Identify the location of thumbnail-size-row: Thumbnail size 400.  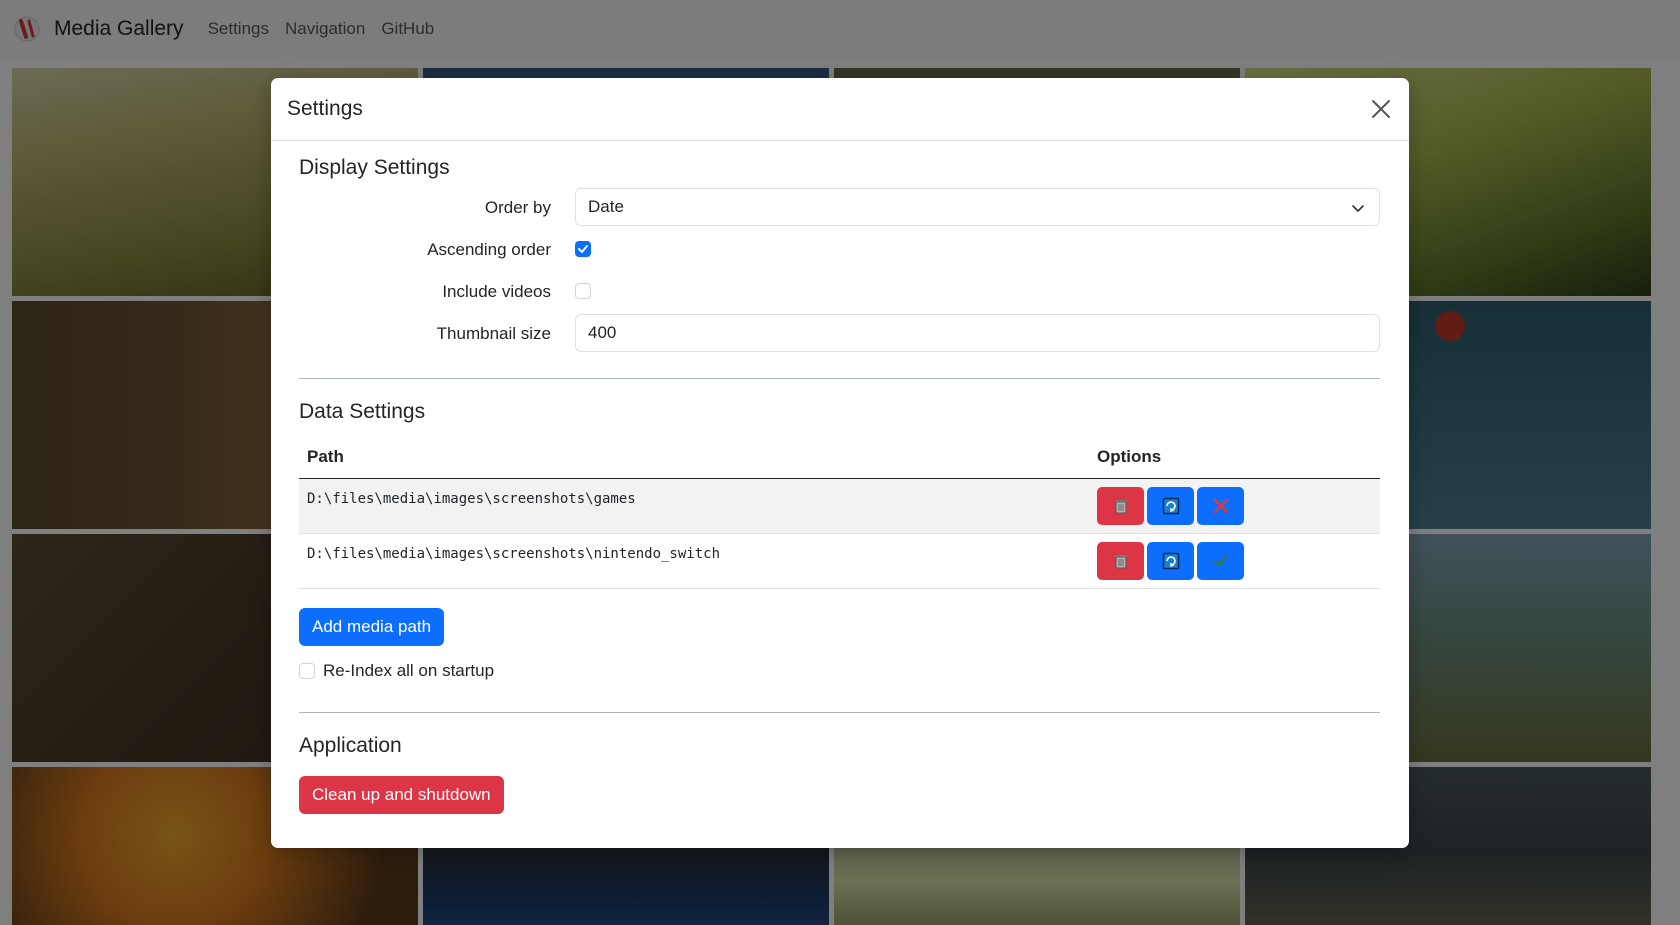
(839, 335).